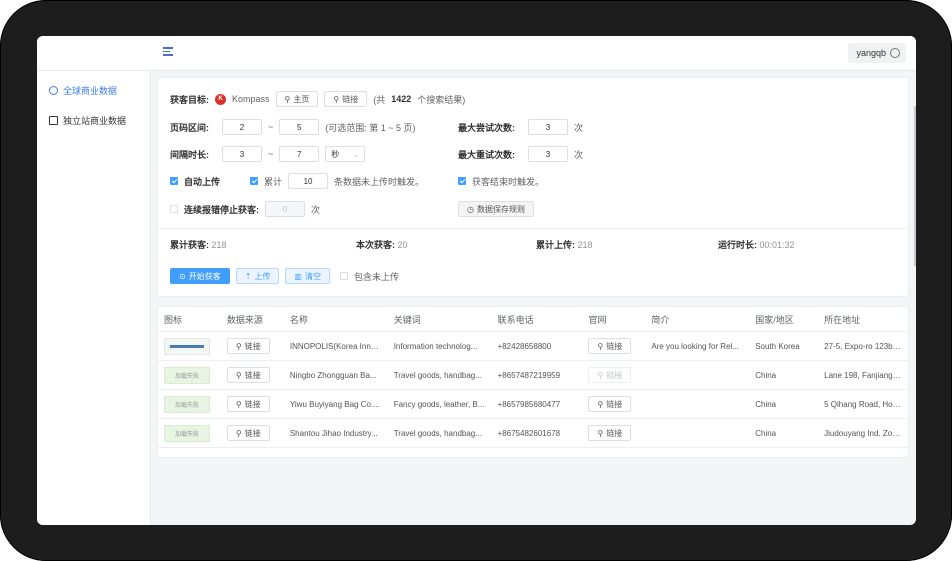  What do you see at coordinates (508, 181) in the screenshot?
I see `finish-hint: 获客结束时触发。` at bounding box center [508, 181].